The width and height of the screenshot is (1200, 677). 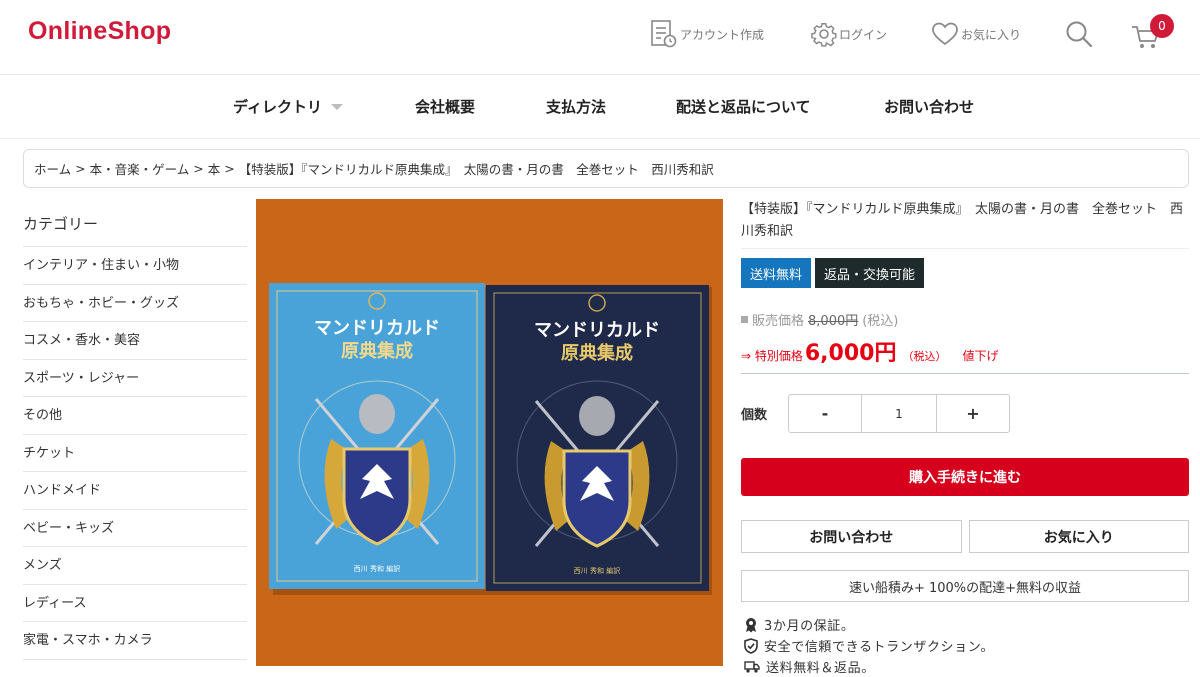 What do you see at coordinates (52, 168) in the screenshot?
I see `breadcrumb-home: ホーム` at bounding box center [52, 168].